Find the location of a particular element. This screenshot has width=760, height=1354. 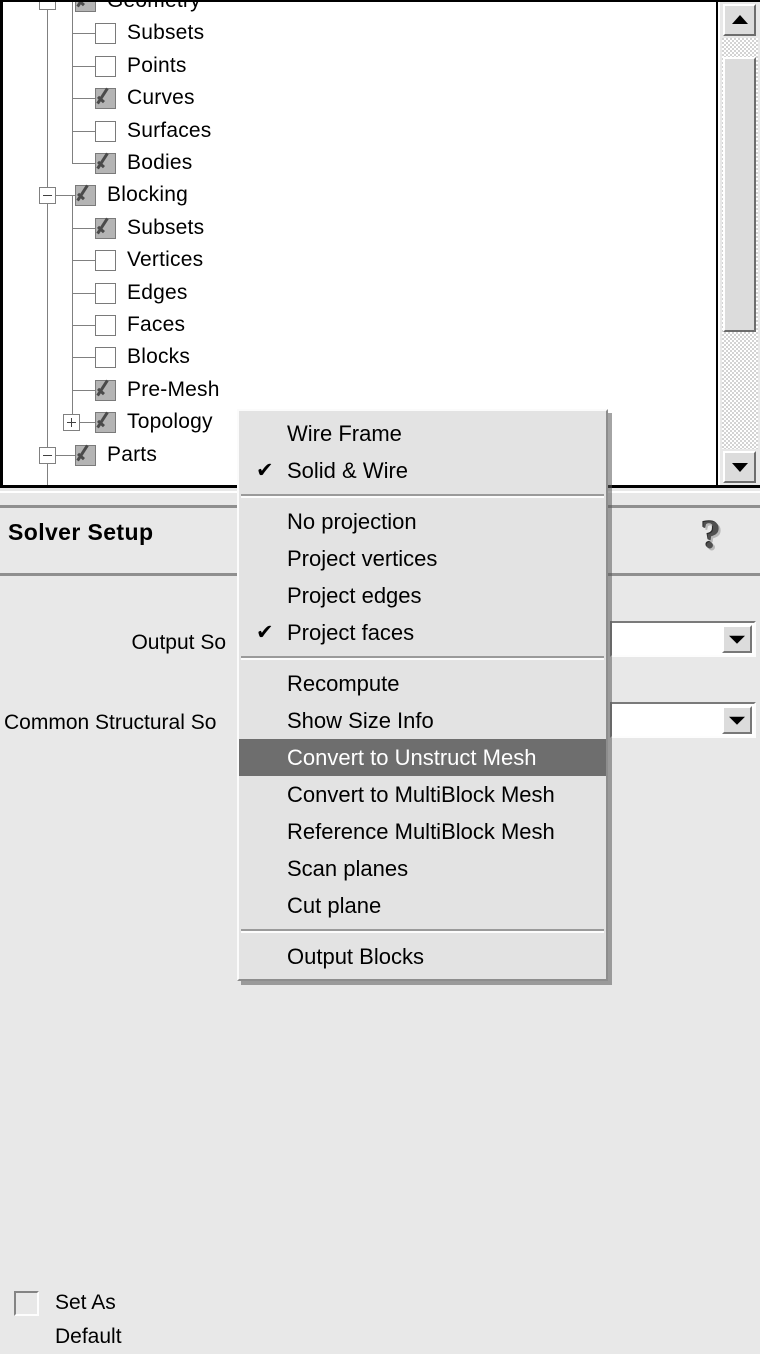

menu-item-label: Wire Frame is located at coordinates (344, 433).